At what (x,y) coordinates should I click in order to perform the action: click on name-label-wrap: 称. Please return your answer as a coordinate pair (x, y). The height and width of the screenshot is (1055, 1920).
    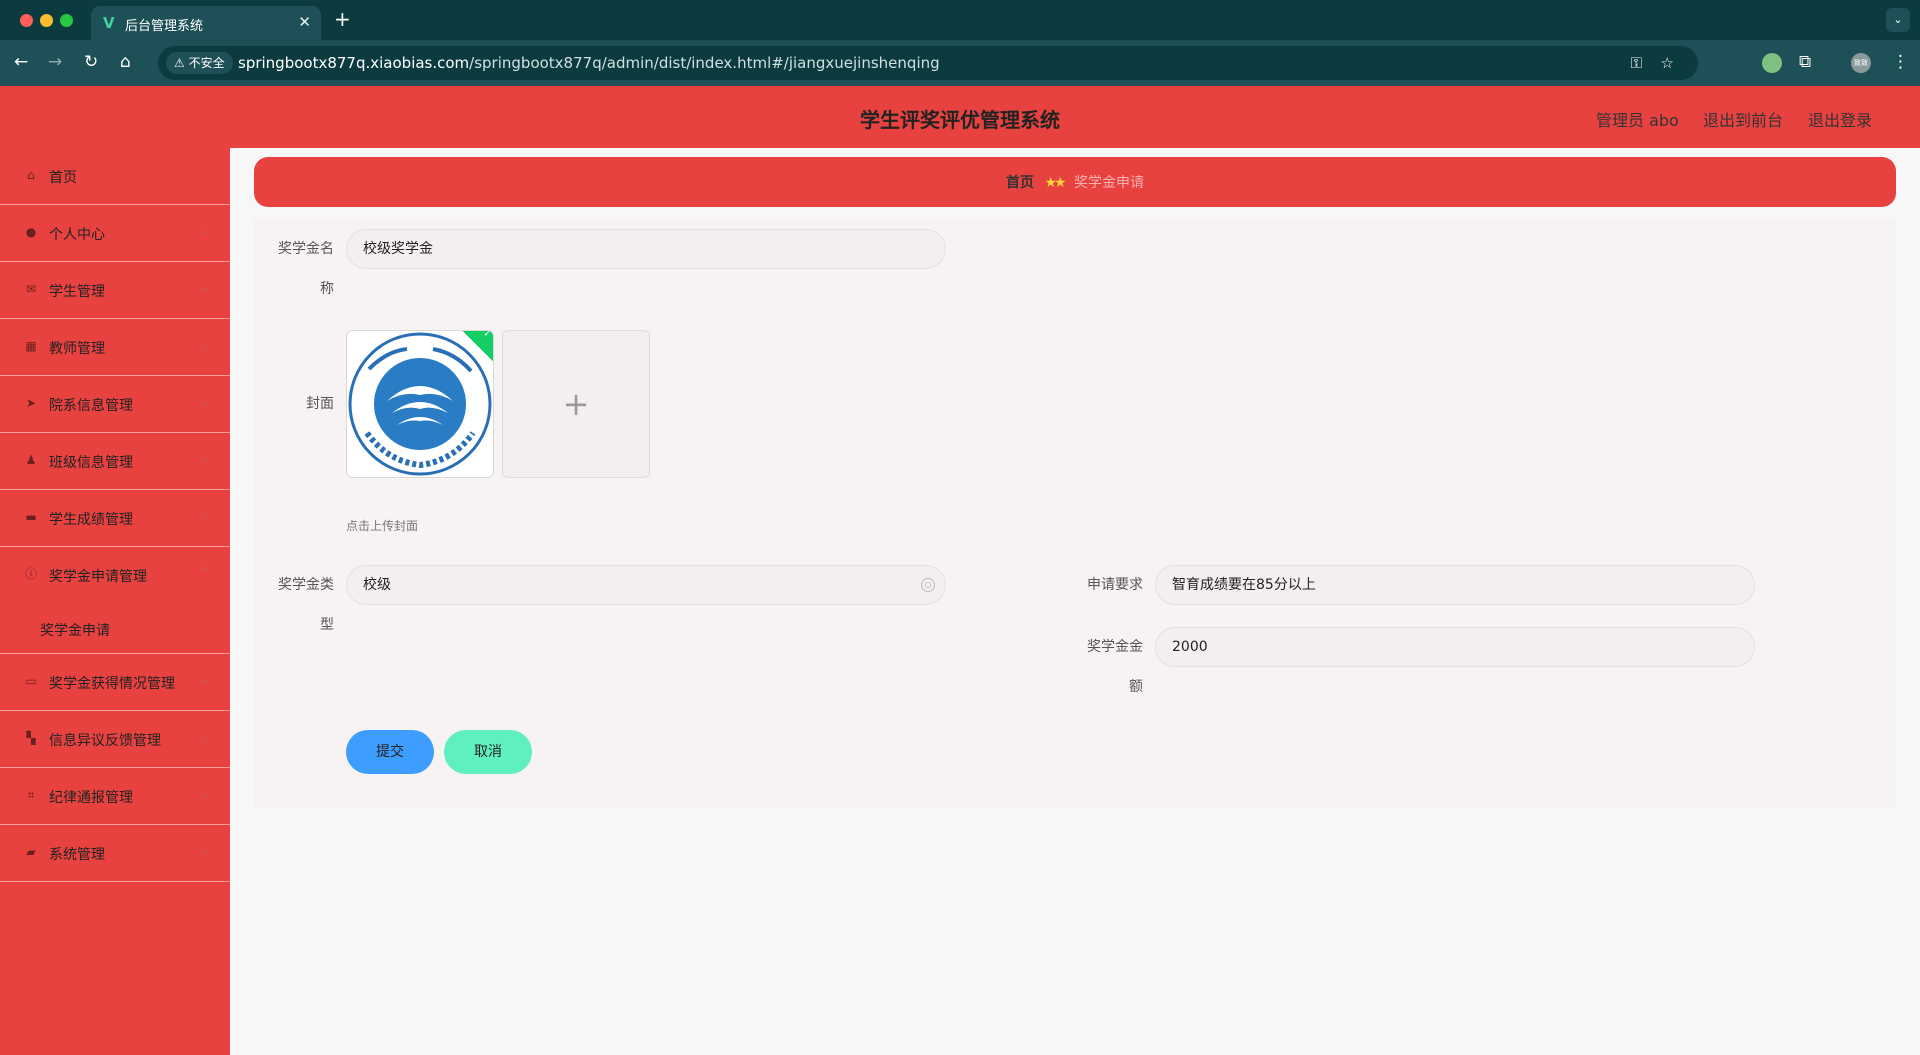
    Looking at the image, I should click on (327, 289).